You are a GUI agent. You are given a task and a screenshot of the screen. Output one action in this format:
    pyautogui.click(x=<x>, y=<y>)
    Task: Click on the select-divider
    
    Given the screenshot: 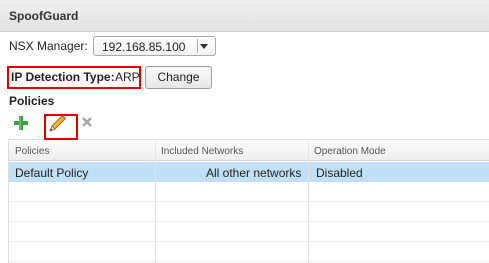 What is the action you would take?
    pyautogui.click(x=197, y=46)
    